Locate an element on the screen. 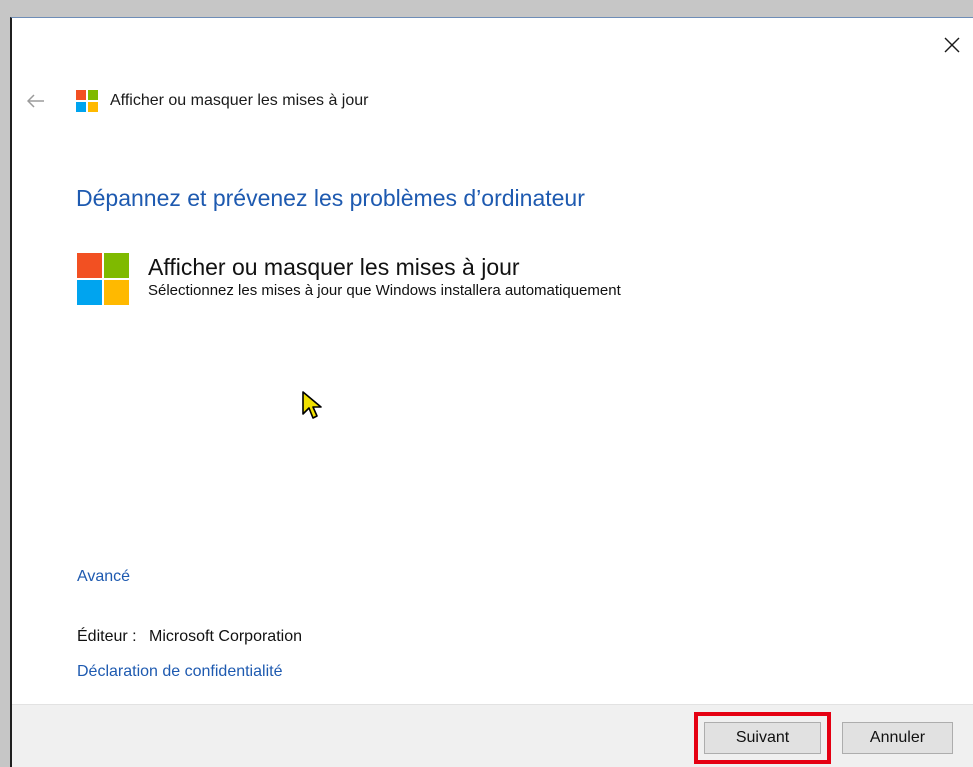  close-button is located at coordinates (952, 45).